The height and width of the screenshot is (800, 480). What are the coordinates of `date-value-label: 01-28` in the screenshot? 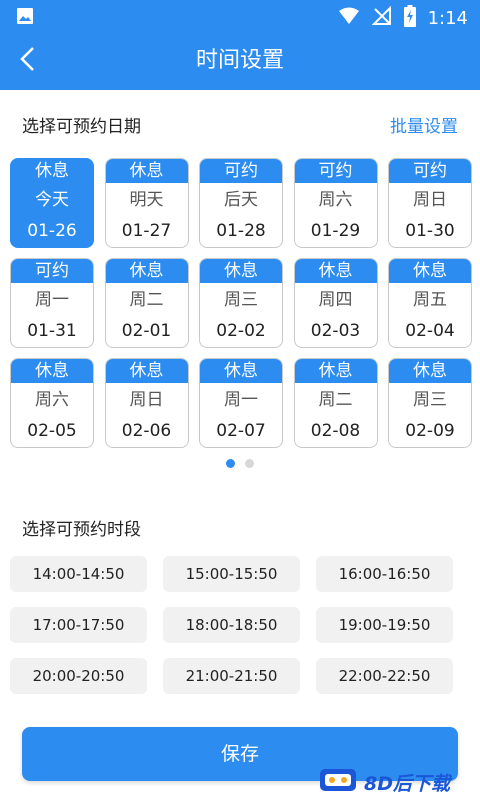 It's located at (241, 231).